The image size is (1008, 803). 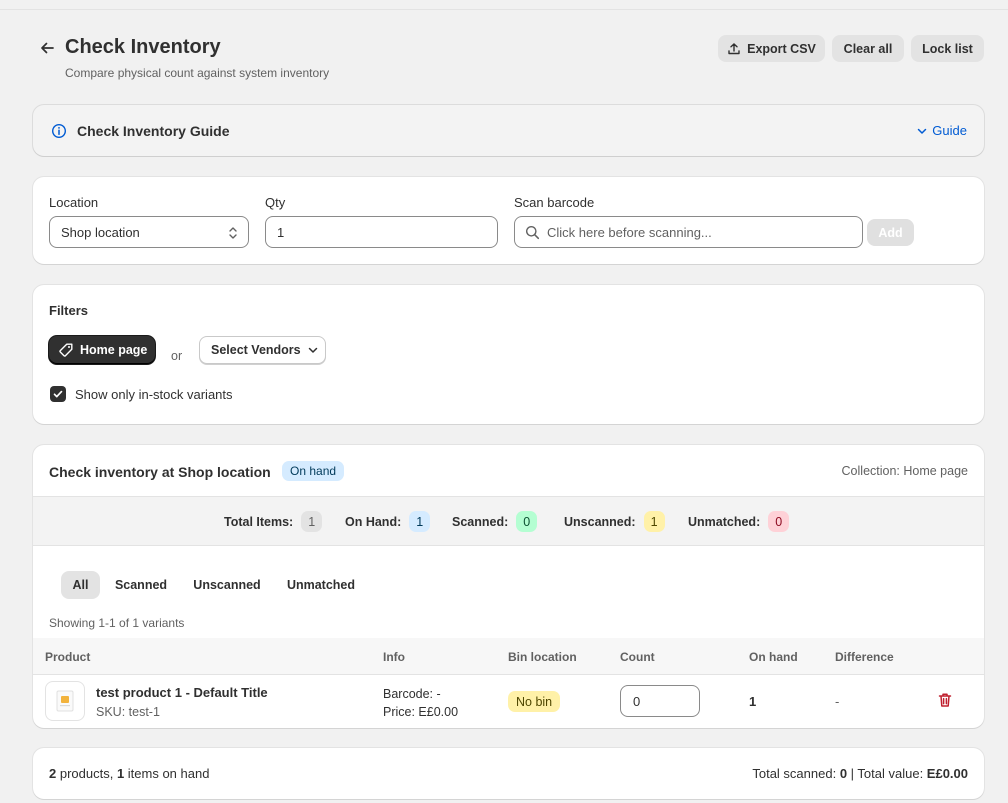 I want to click on product-sku: SKU: test-1, so click(x=128, y=712).